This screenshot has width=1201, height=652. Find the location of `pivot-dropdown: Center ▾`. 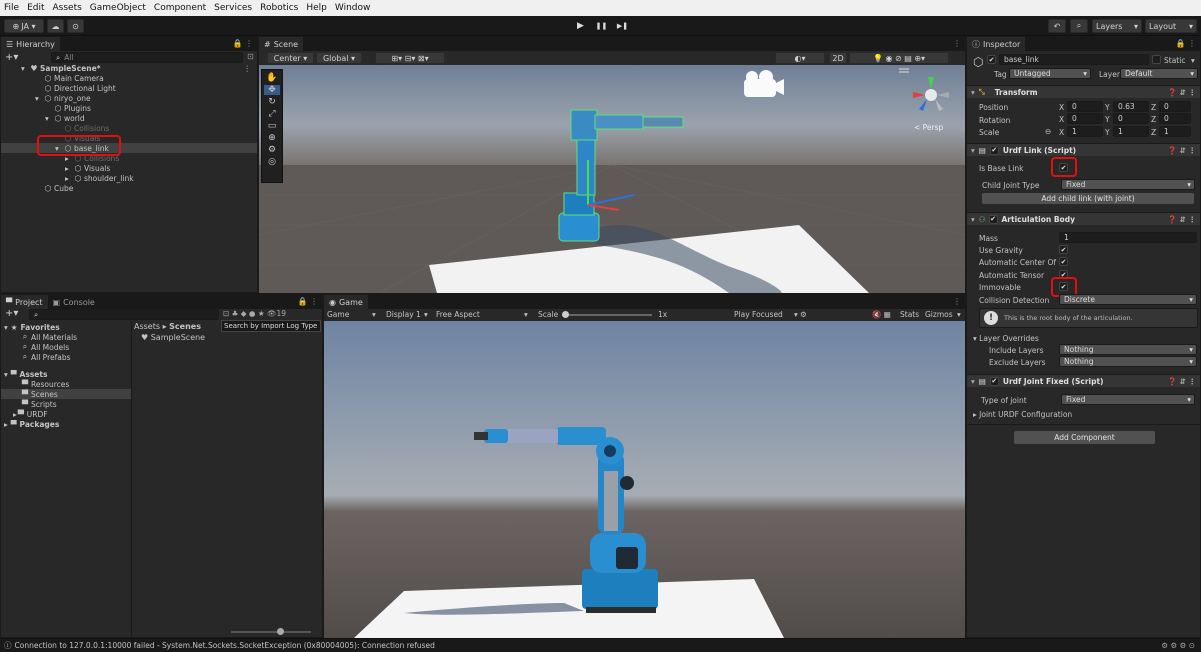

pivot-dropdown: Center ▾ is located at coordinates (290, 58).